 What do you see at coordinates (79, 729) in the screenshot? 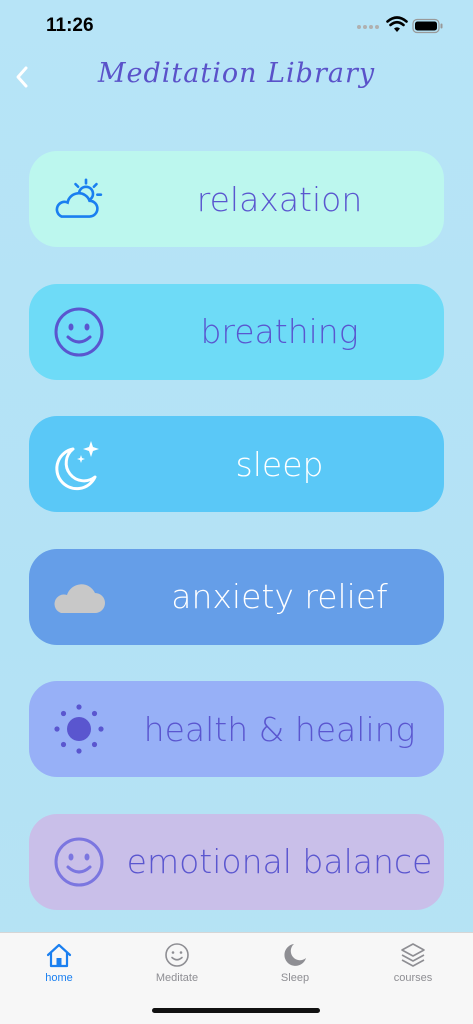
I see `sun-icon` at bounding box center [79, 729].